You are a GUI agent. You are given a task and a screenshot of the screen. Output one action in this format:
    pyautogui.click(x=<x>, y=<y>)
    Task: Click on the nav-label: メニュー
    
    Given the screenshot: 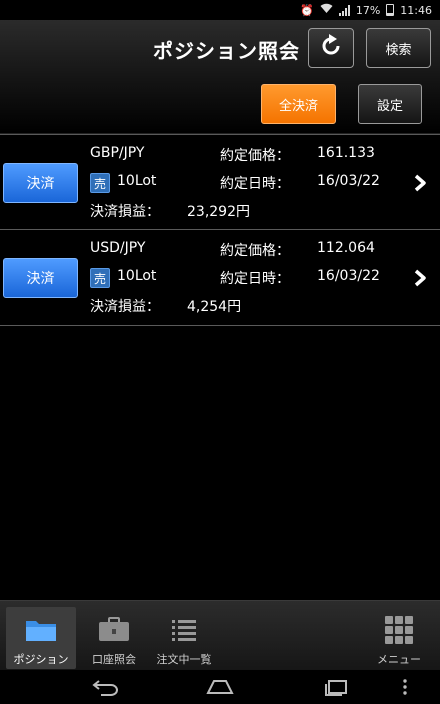 What is the action you would take?
    pyautogui.click(x=399, y=659)
    